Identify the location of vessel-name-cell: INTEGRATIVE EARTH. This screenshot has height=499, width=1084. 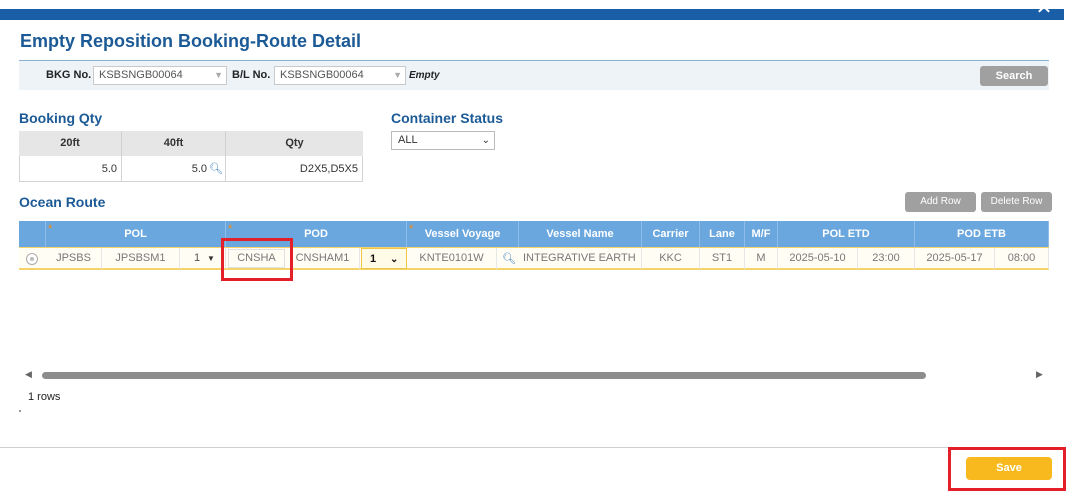
(580, 258).